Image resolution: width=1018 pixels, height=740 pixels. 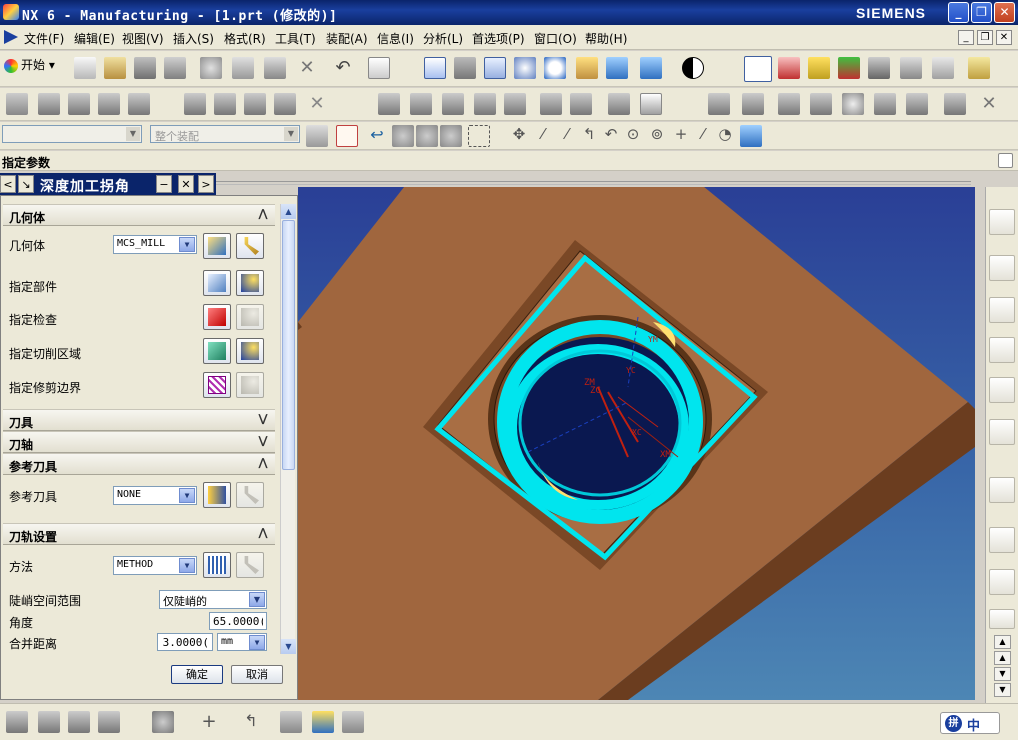 What do you see at coordinates (1004, 37) in the screenshot?
I see `doc-close-button: ✕` at bounding box center [1004, 37].